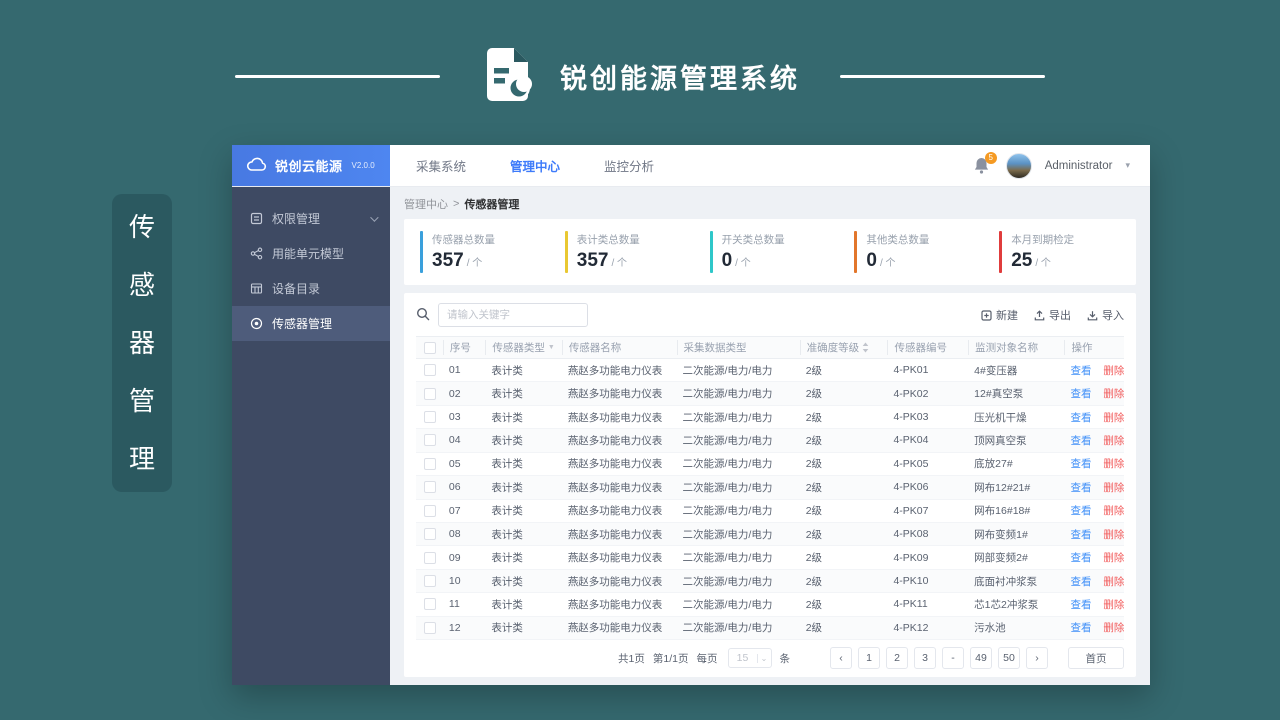 Image resolution: width=1280 pixels, height=720 pixels. I want to click on col-header-type: 传感器类型 ▼, so click(523, 347).